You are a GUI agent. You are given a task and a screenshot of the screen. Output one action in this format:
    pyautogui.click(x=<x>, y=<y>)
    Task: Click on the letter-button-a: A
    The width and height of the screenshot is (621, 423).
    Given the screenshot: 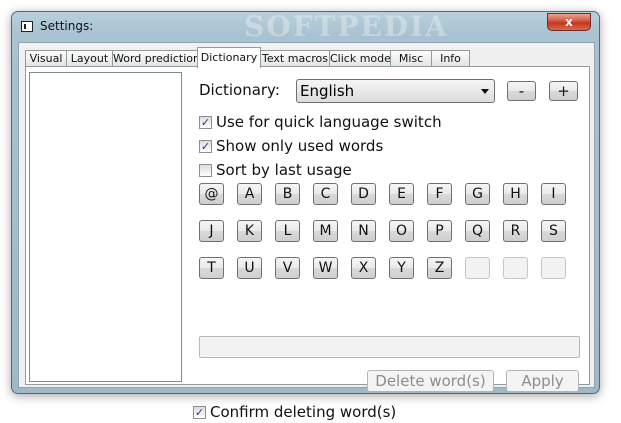 What is the action you would take?
    pyautogui.click(x=249, y=194)
    